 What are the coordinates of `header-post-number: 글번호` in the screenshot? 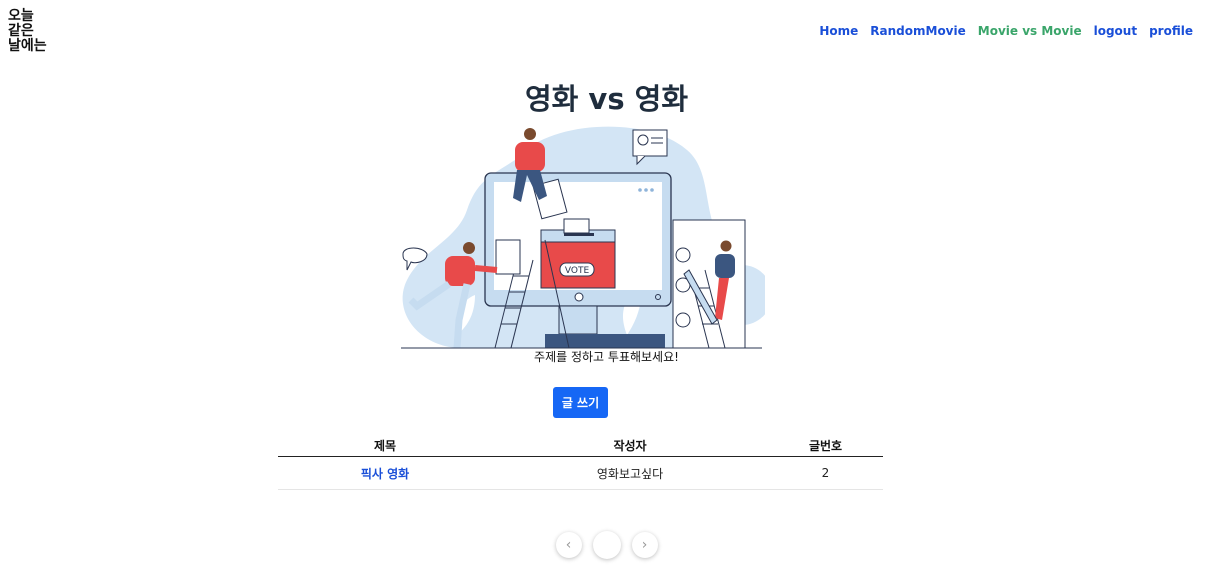 It's located at (825, 446).